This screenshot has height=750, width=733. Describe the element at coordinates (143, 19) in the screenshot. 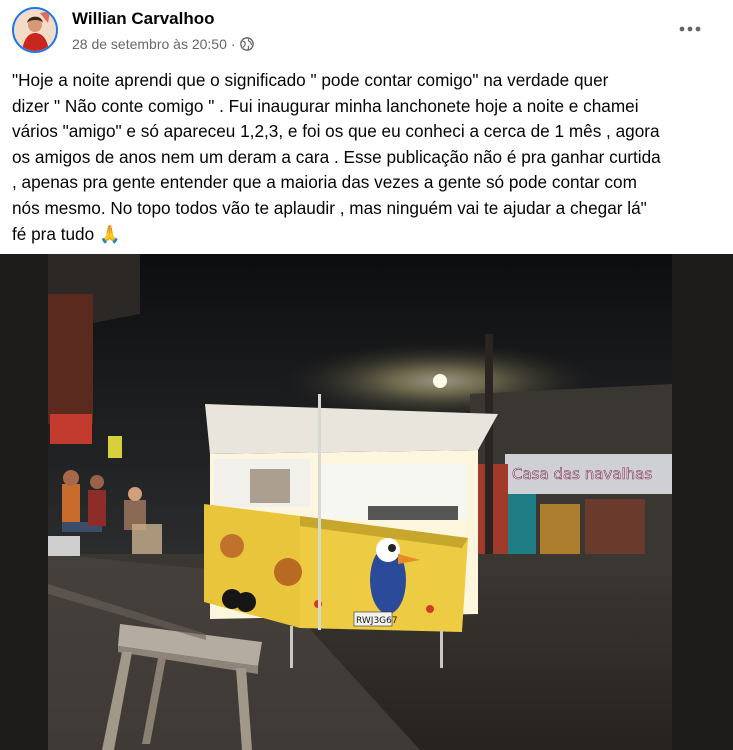

I see `author-name: Willian Carvalhoo` at that location.